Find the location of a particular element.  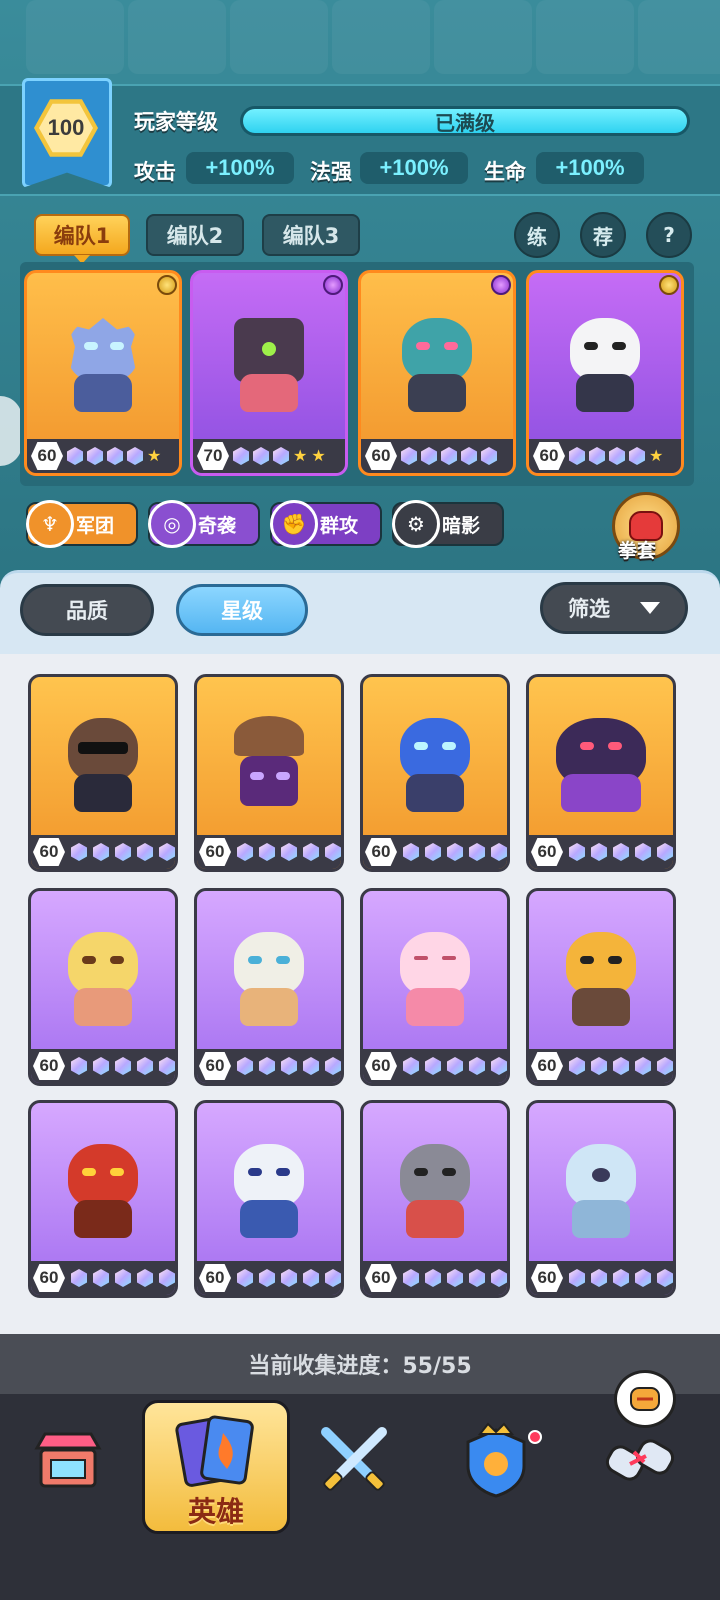

hero-card-cupcake-girl: 60 is located at coordinates (435, 987).